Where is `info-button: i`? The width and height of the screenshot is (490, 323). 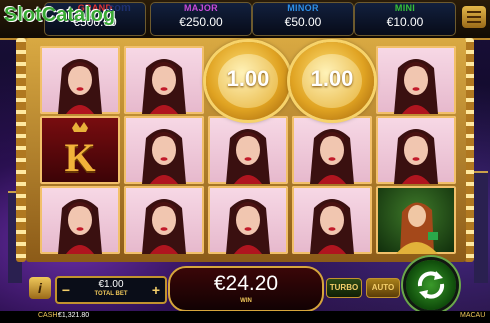
info-button: i is located at coordinates (40, 288).